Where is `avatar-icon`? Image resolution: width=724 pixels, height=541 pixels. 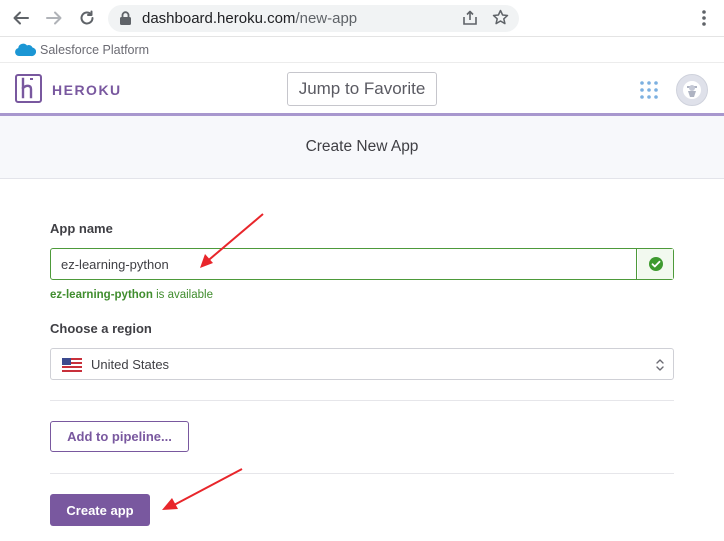 avatar-icon is located at coordinates (692, 90).